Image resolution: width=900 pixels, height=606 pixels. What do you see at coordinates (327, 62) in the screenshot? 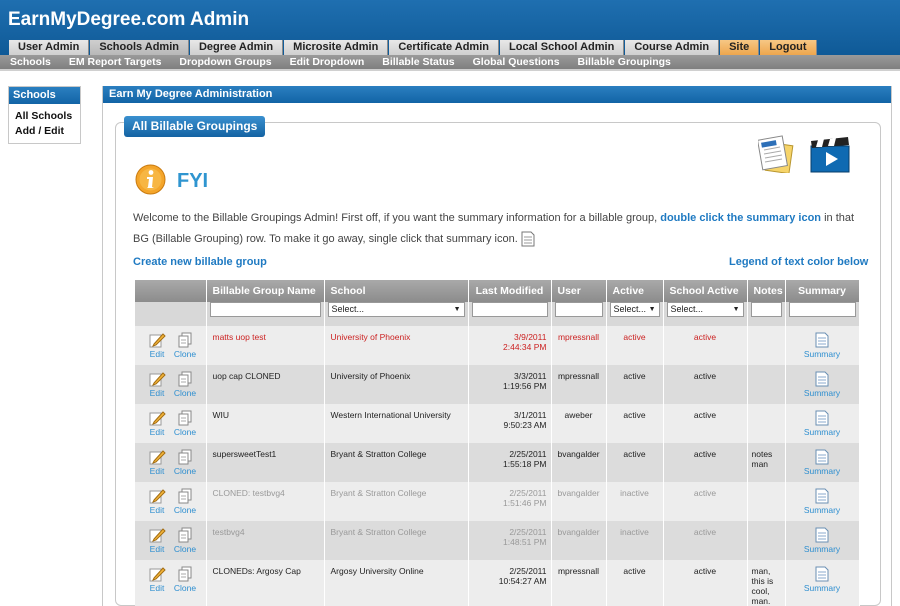
I see `subnav-edit-dropdown: Edit Dropdown` at bounding box center [327, 62].